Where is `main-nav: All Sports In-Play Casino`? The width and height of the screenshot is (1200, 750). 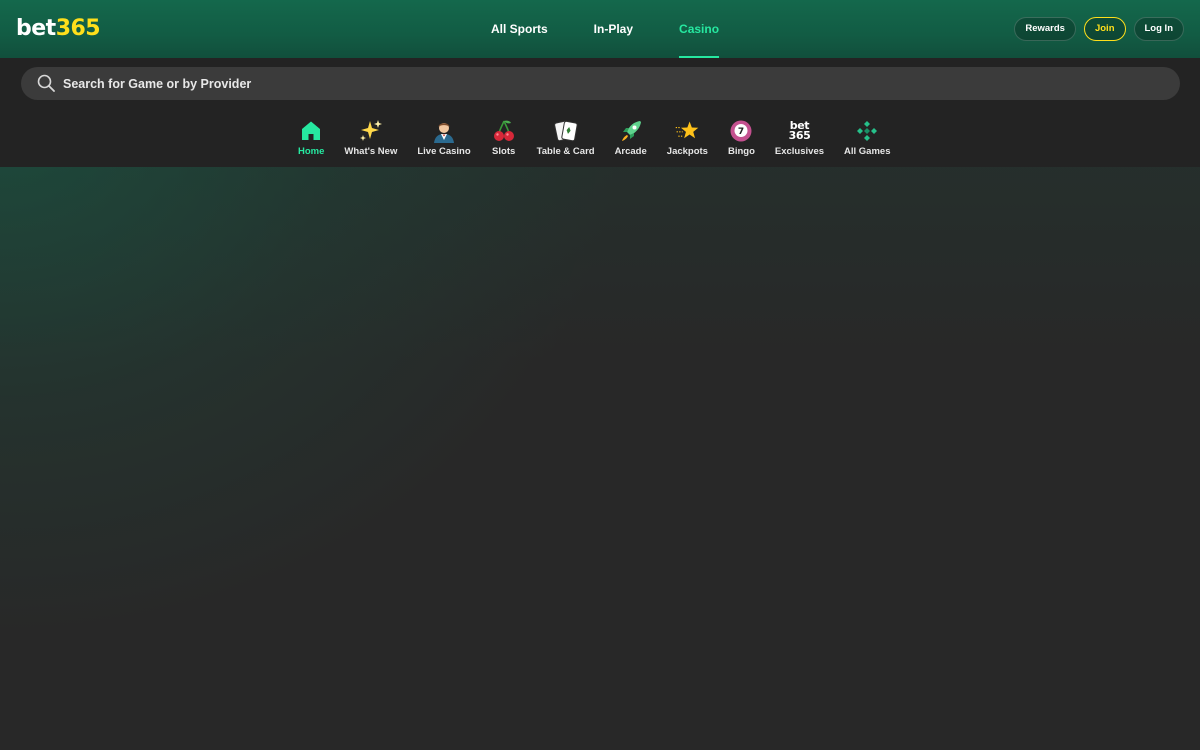
main-nav: All Sports In-Play Casino is located at coordinates (605, 29).